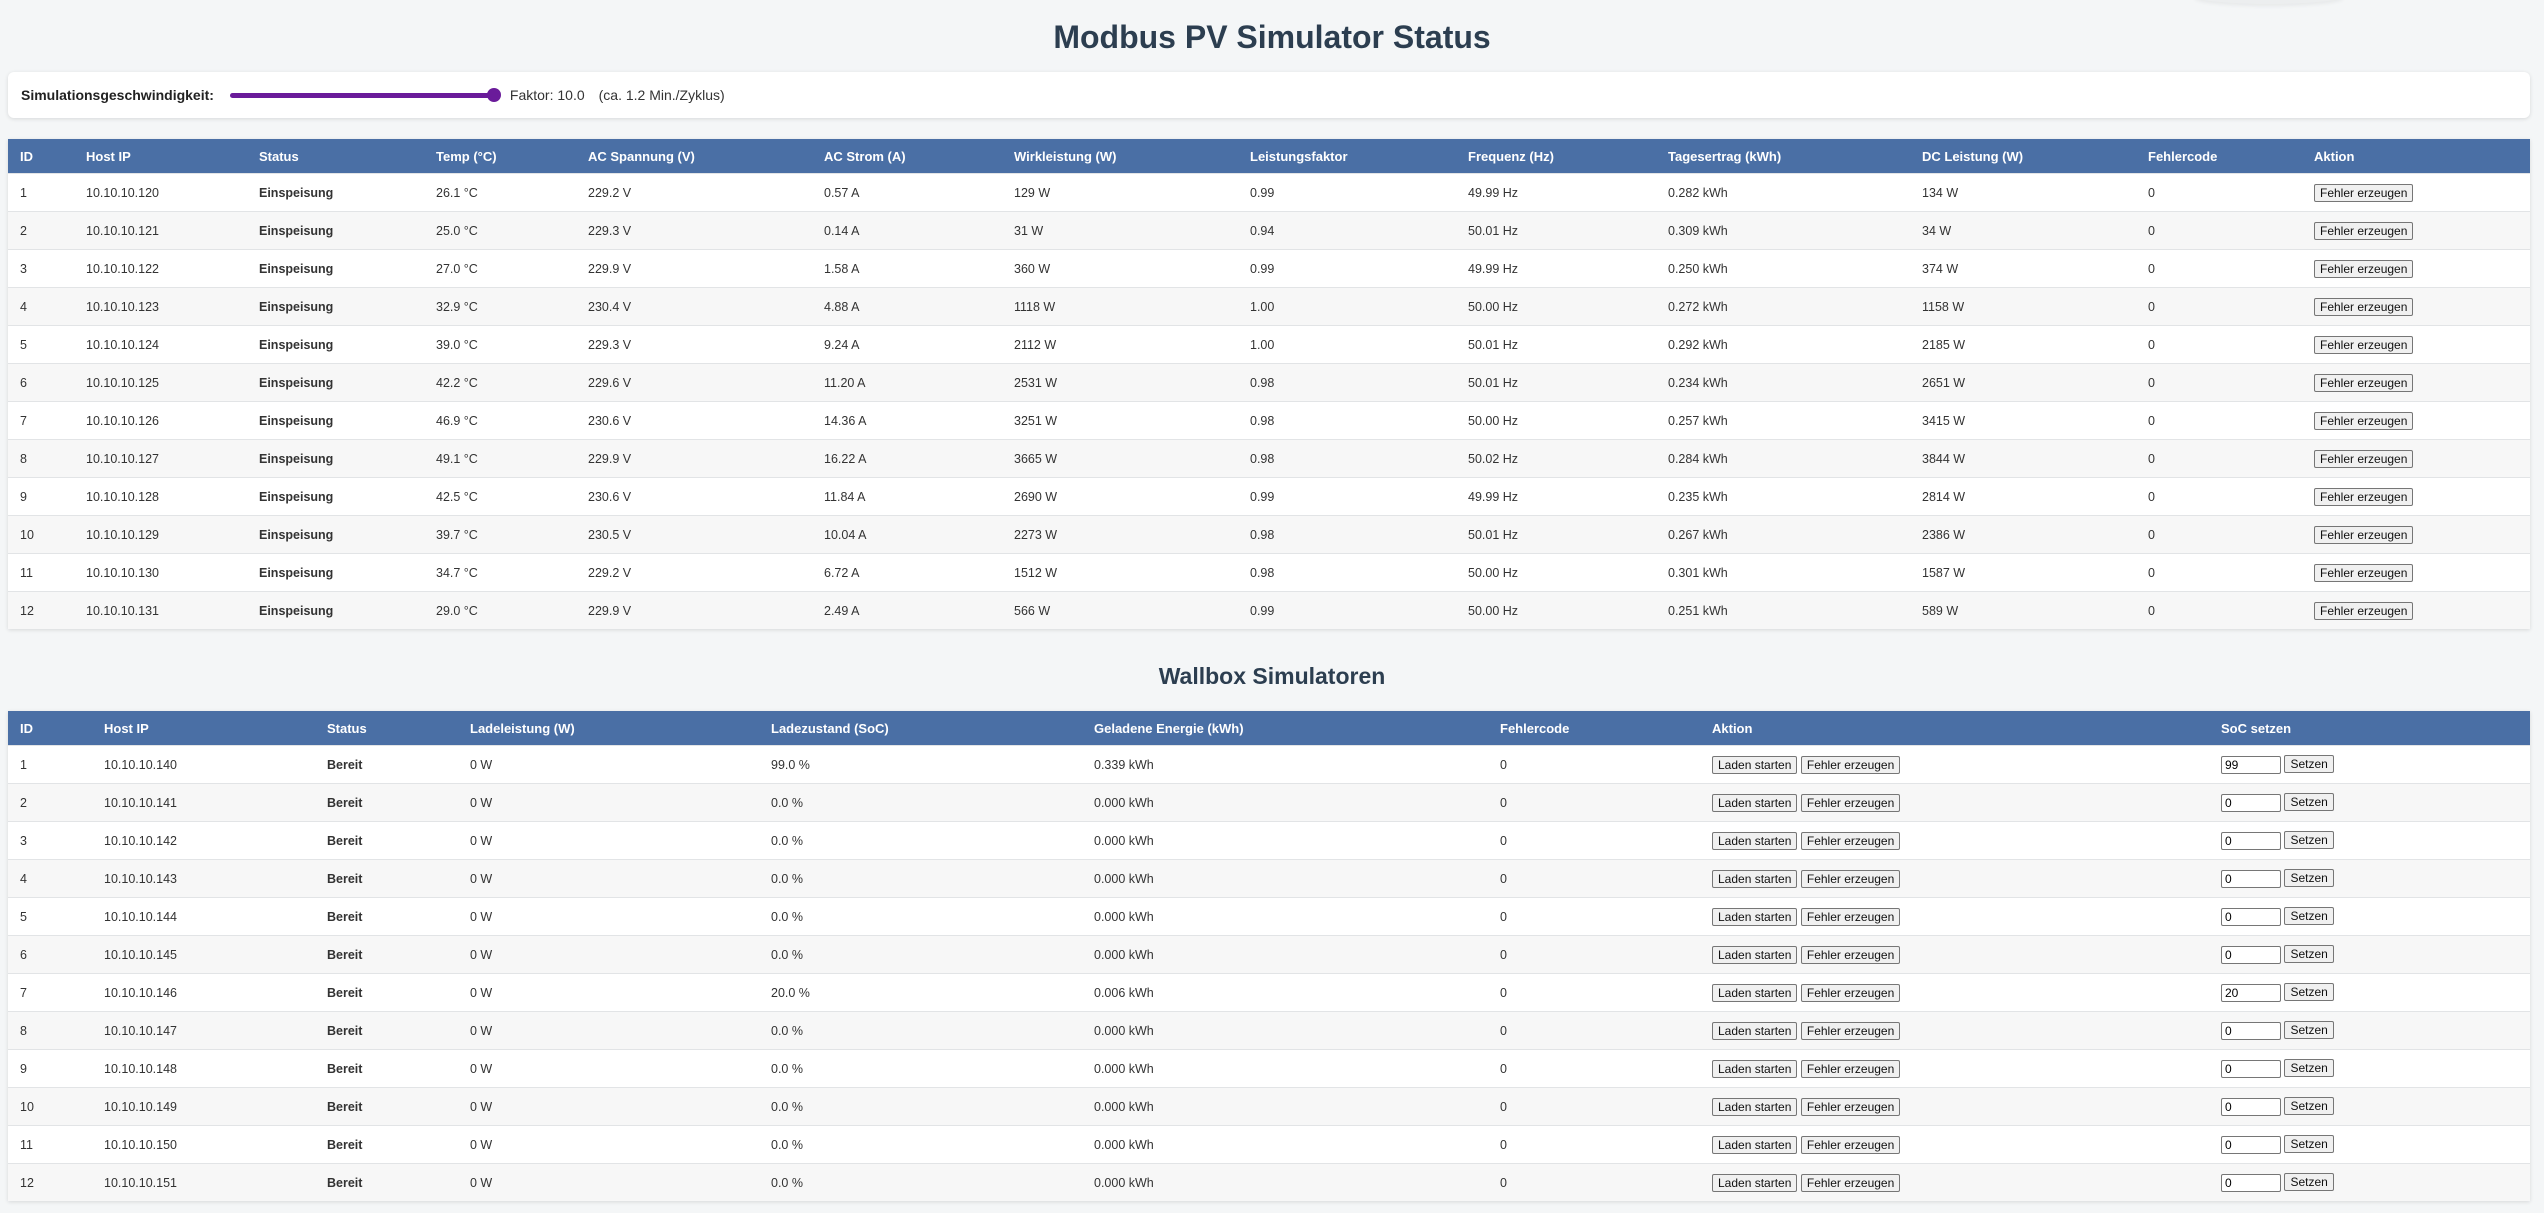 This screenshot has width=2544, height=1213. Describe the element at coordinates (1120, 192) in the screenshot. I see `pv-cell: 129 W` at that location.